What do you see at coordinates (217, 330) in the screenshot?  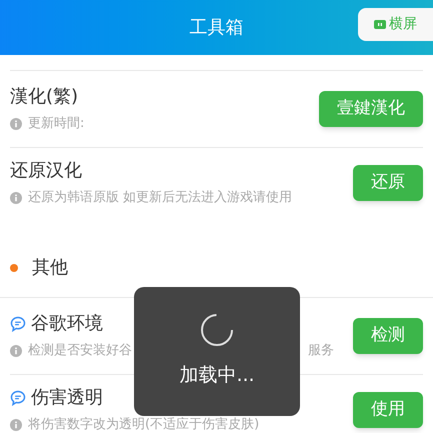 I see `spinner-icon` at bounding box center [217, 330].